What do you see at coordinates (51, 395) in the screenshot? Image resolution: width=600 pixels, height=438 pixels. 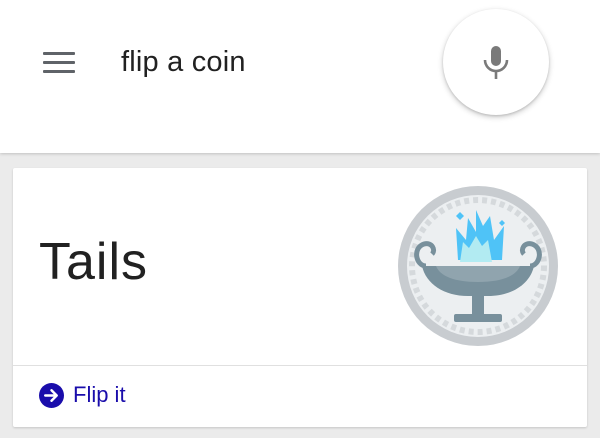 I see `arrow-right-circle-icon` at bounding box center [51, 395].